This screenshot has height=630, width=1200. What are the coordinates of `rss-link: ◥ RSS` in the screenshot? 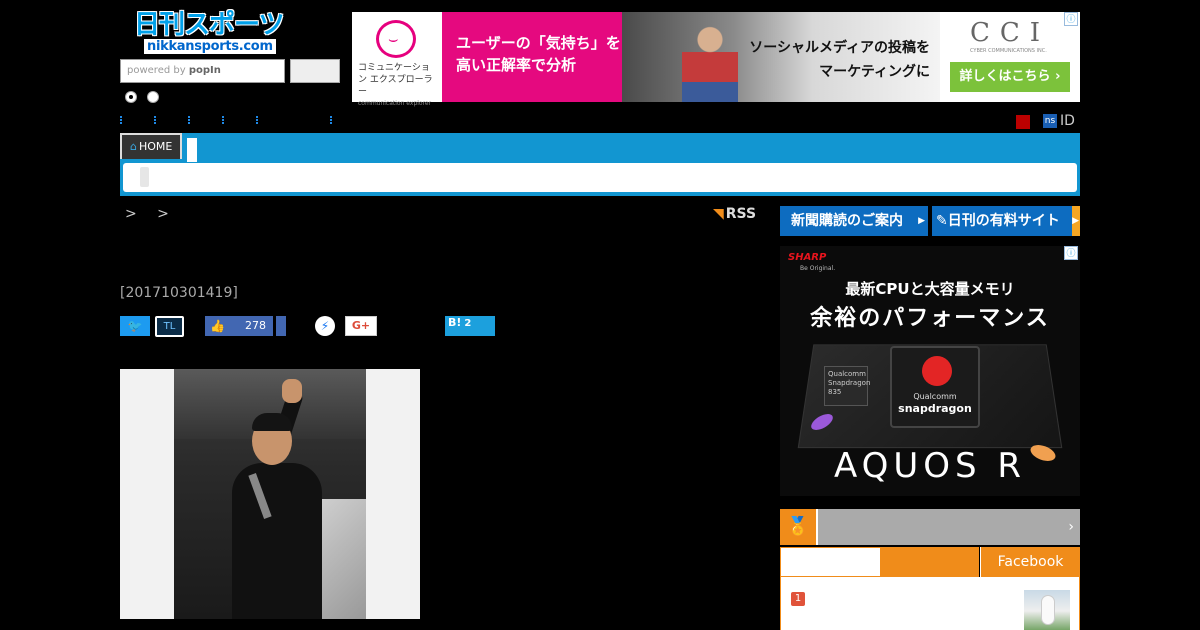 It's located at (734, 214).